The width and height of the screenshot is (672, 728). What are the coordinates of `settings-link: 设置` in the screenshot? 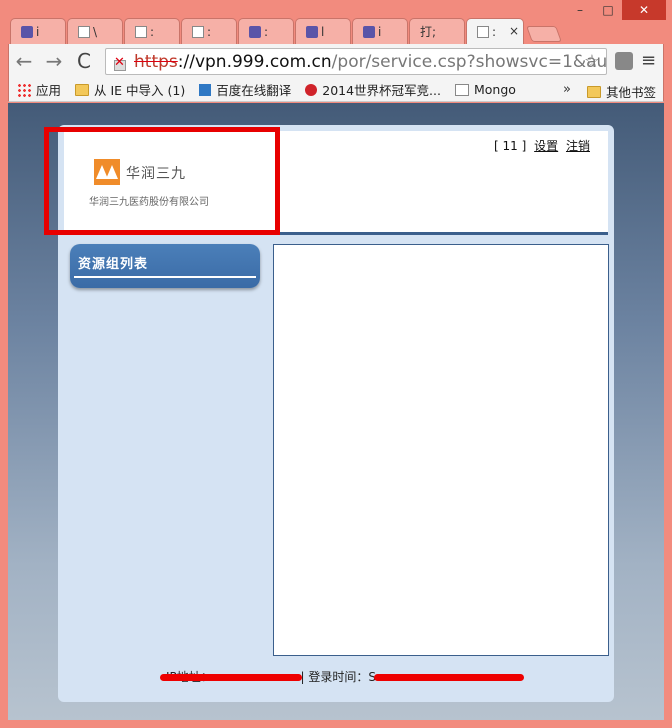 It's located at (546, 146).